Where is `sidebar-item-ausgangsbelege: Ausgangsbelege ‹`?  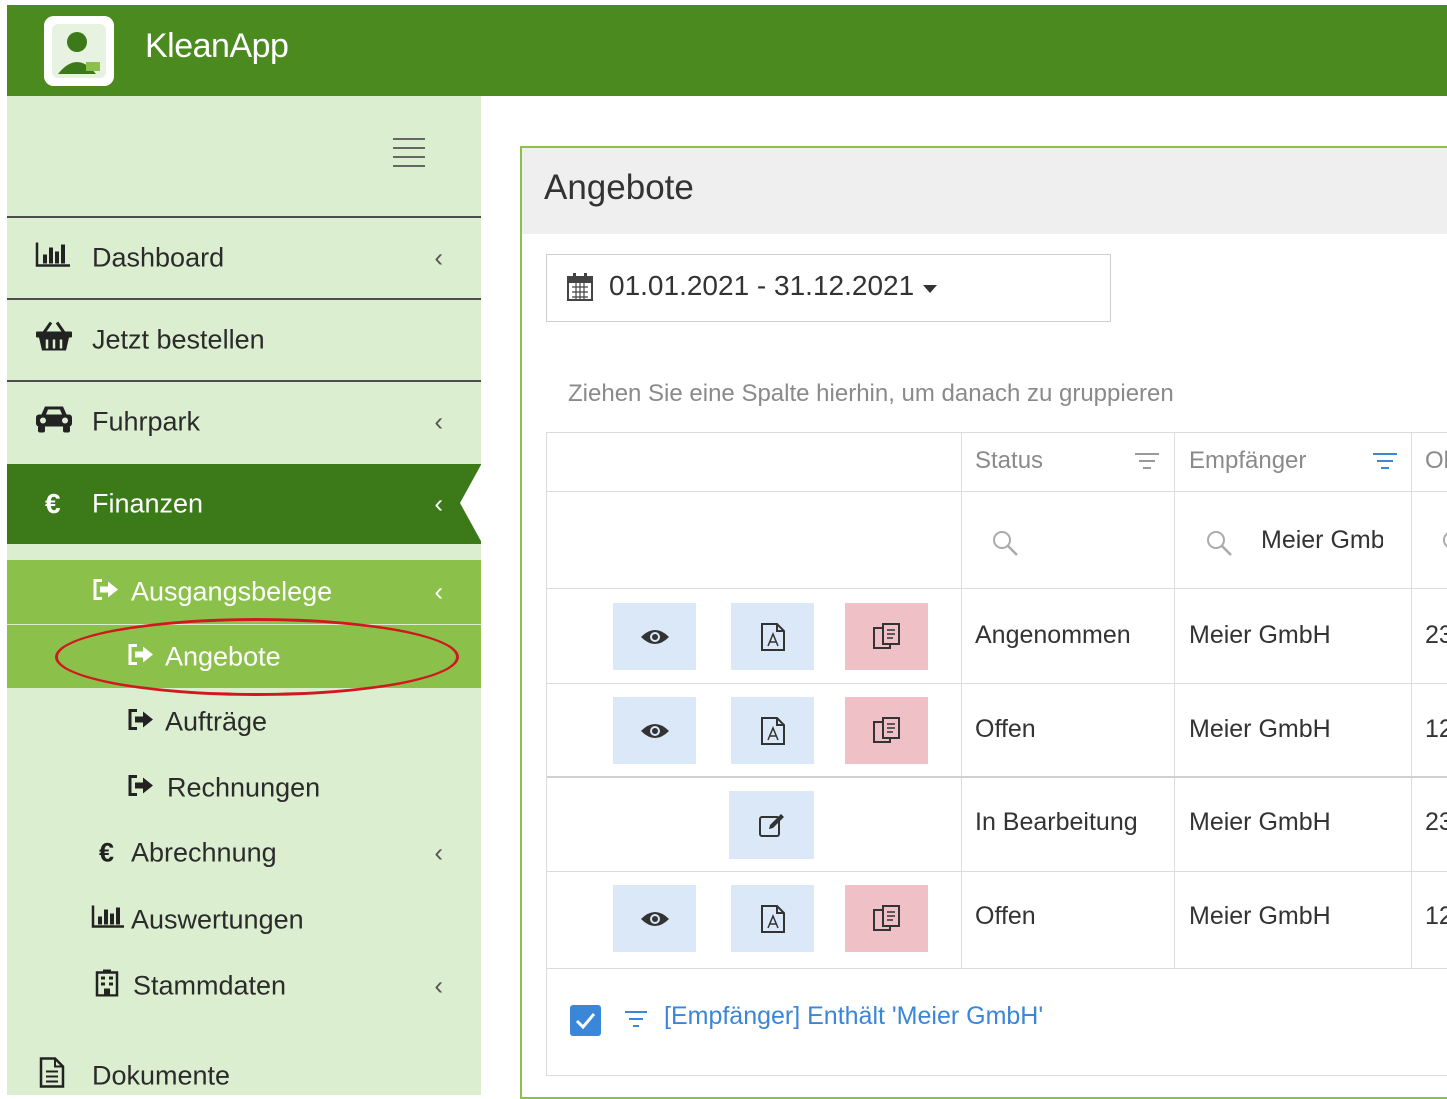 sidebar-item-ausgangsbelege: Ausgangsbelege ‹ is located at coordinates (244, 592).